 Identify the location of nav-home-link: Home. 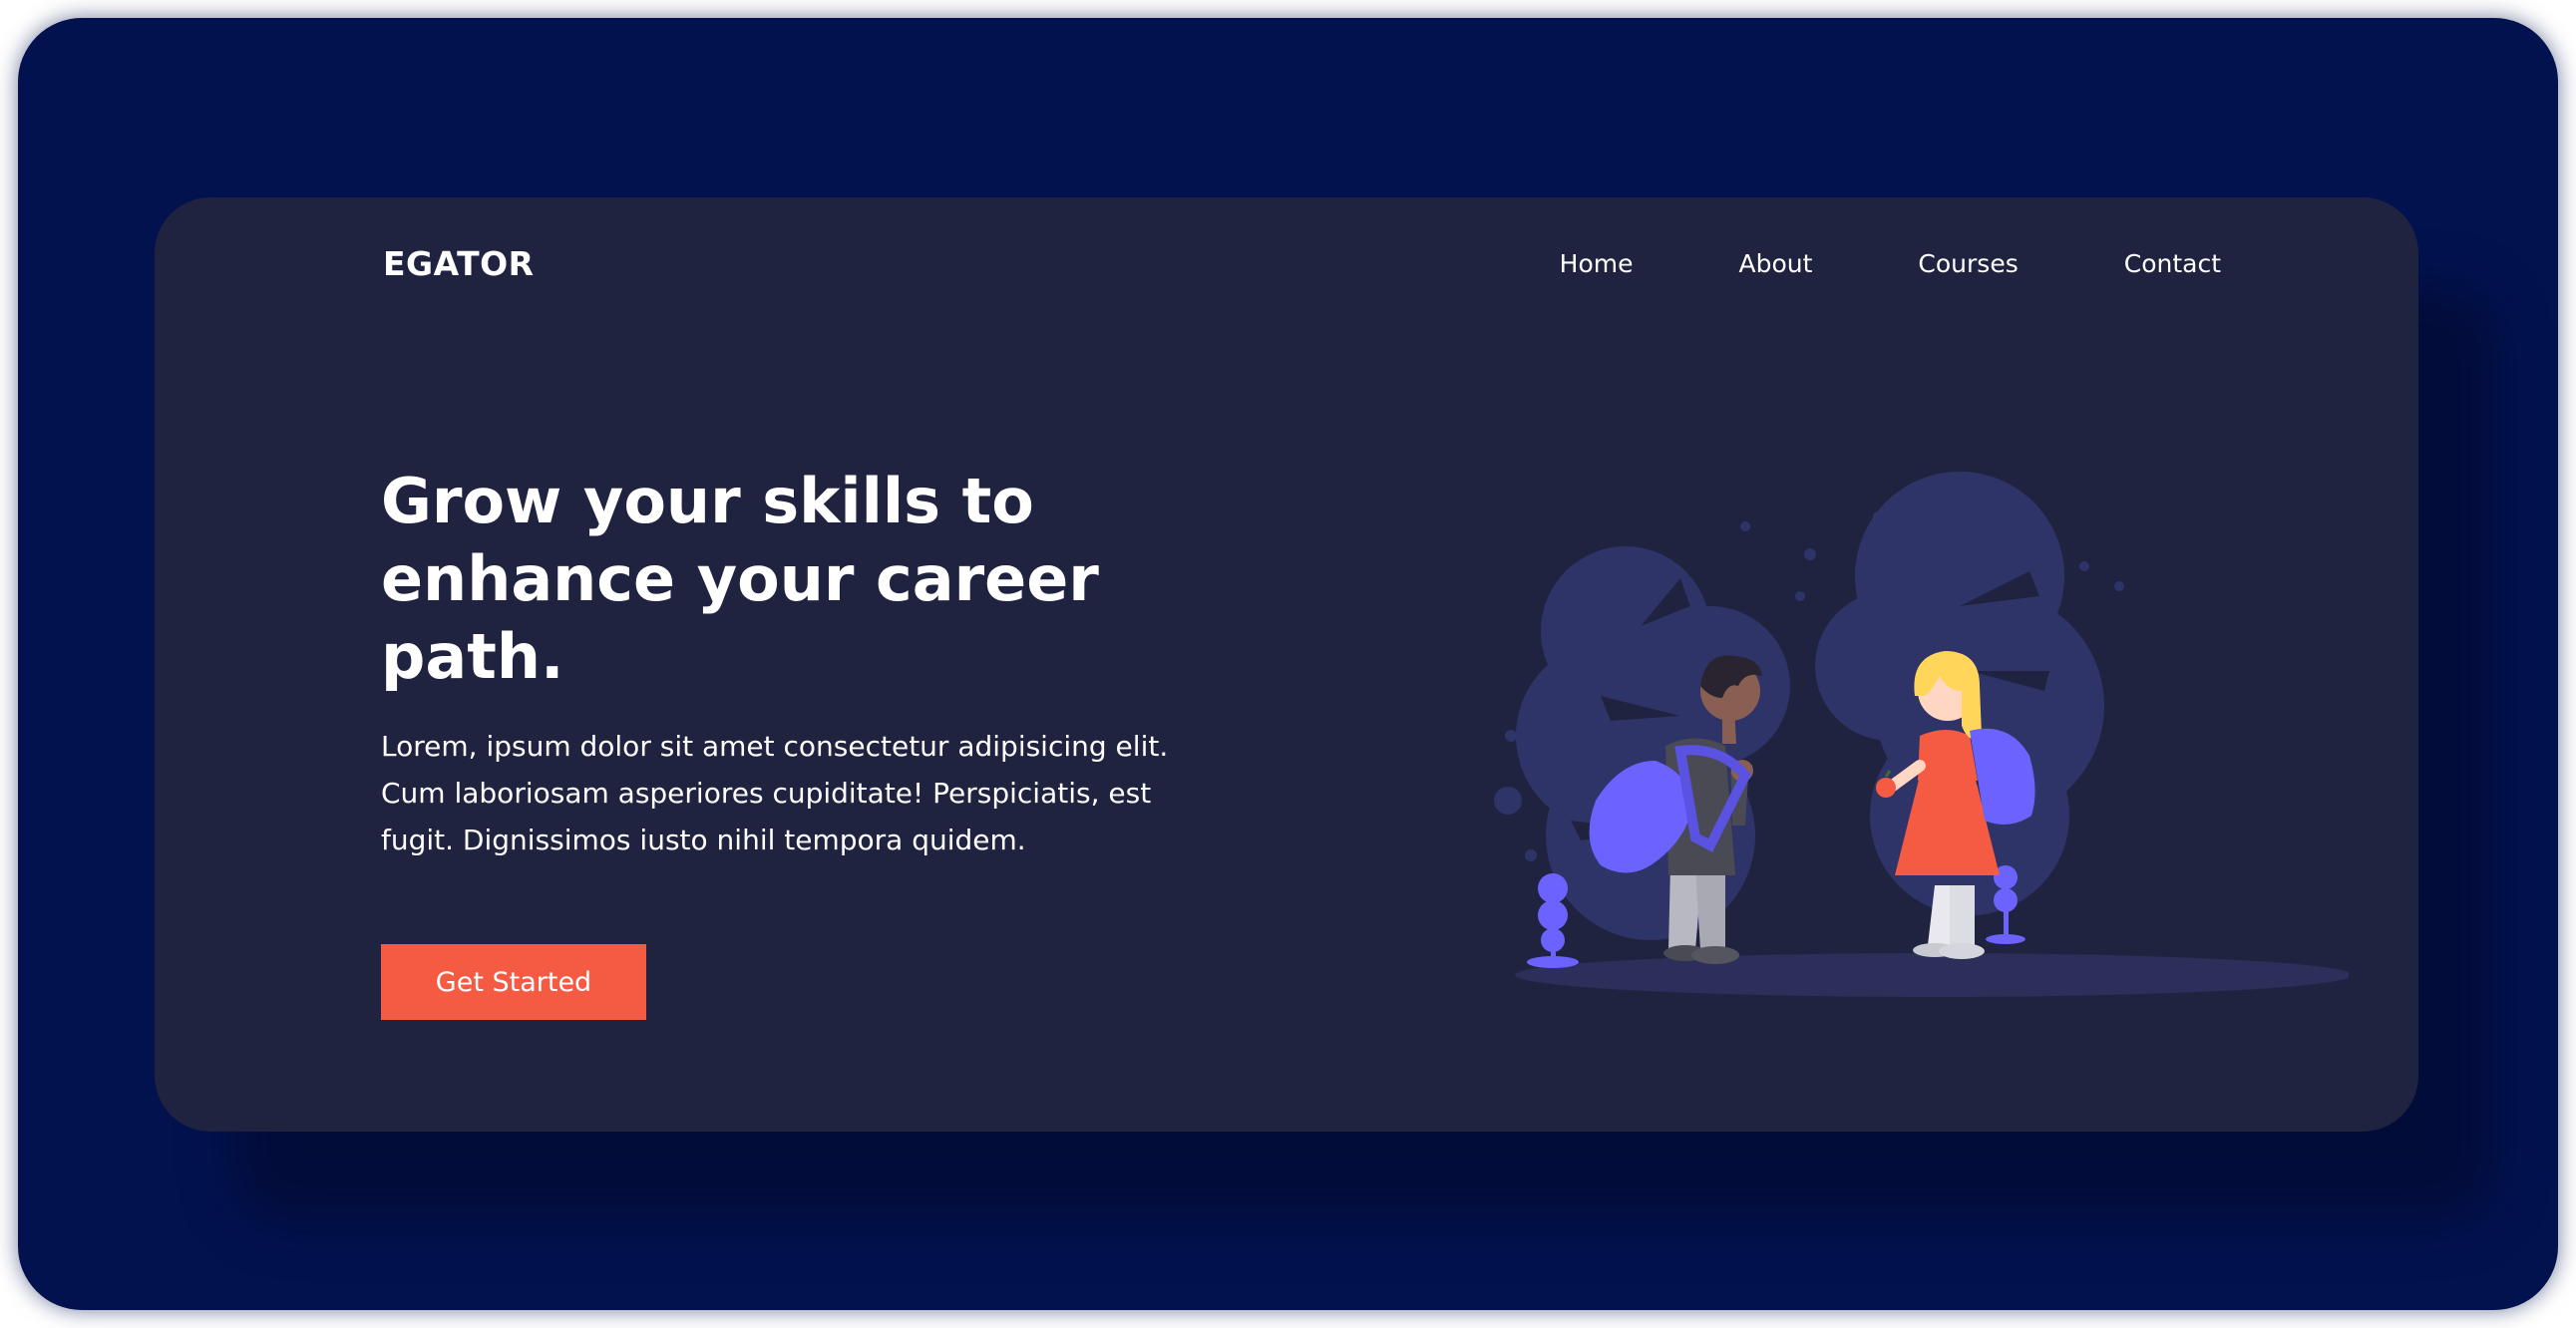
(1597, 263).